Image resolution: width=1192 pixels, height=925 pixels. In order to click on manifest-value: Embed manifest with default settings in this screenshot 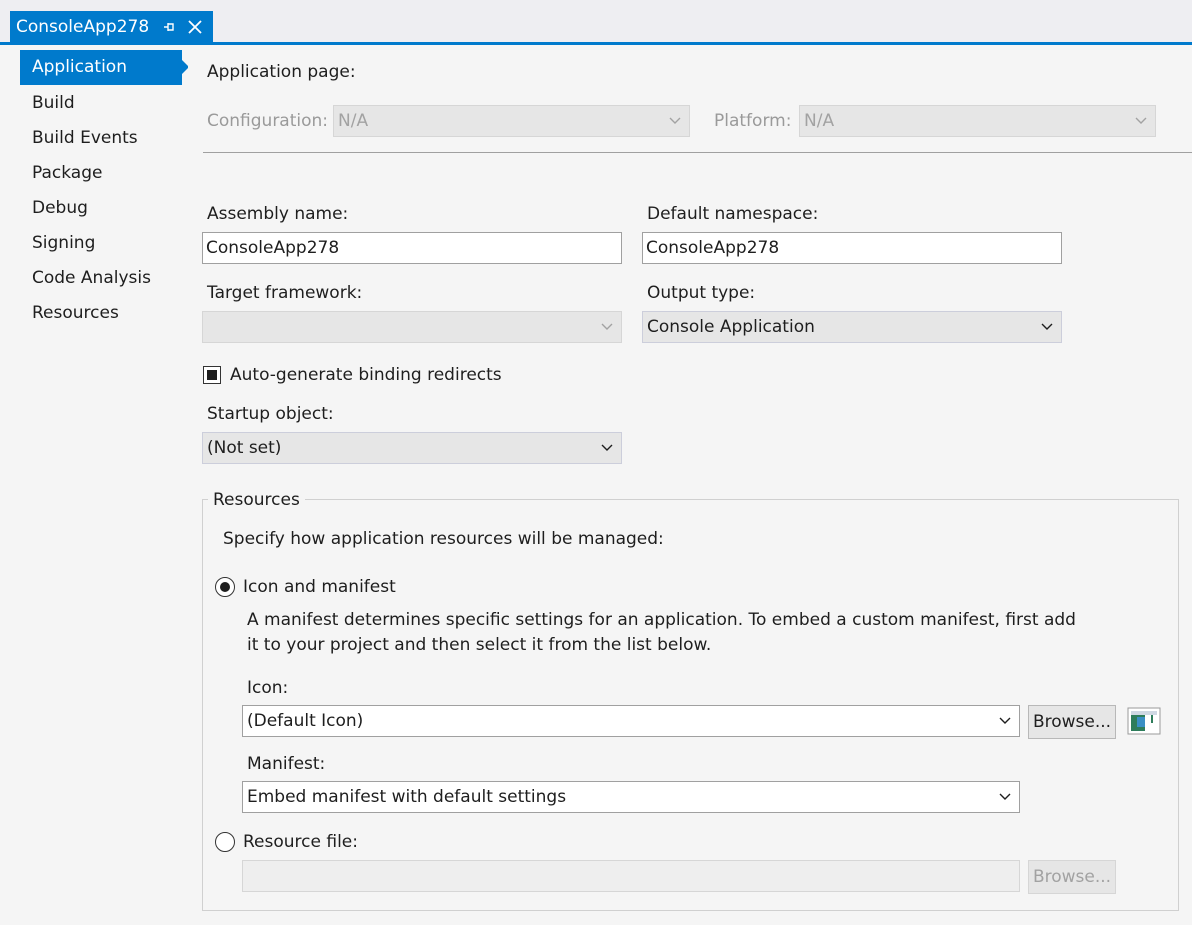, I will do `click(407, 797)`.